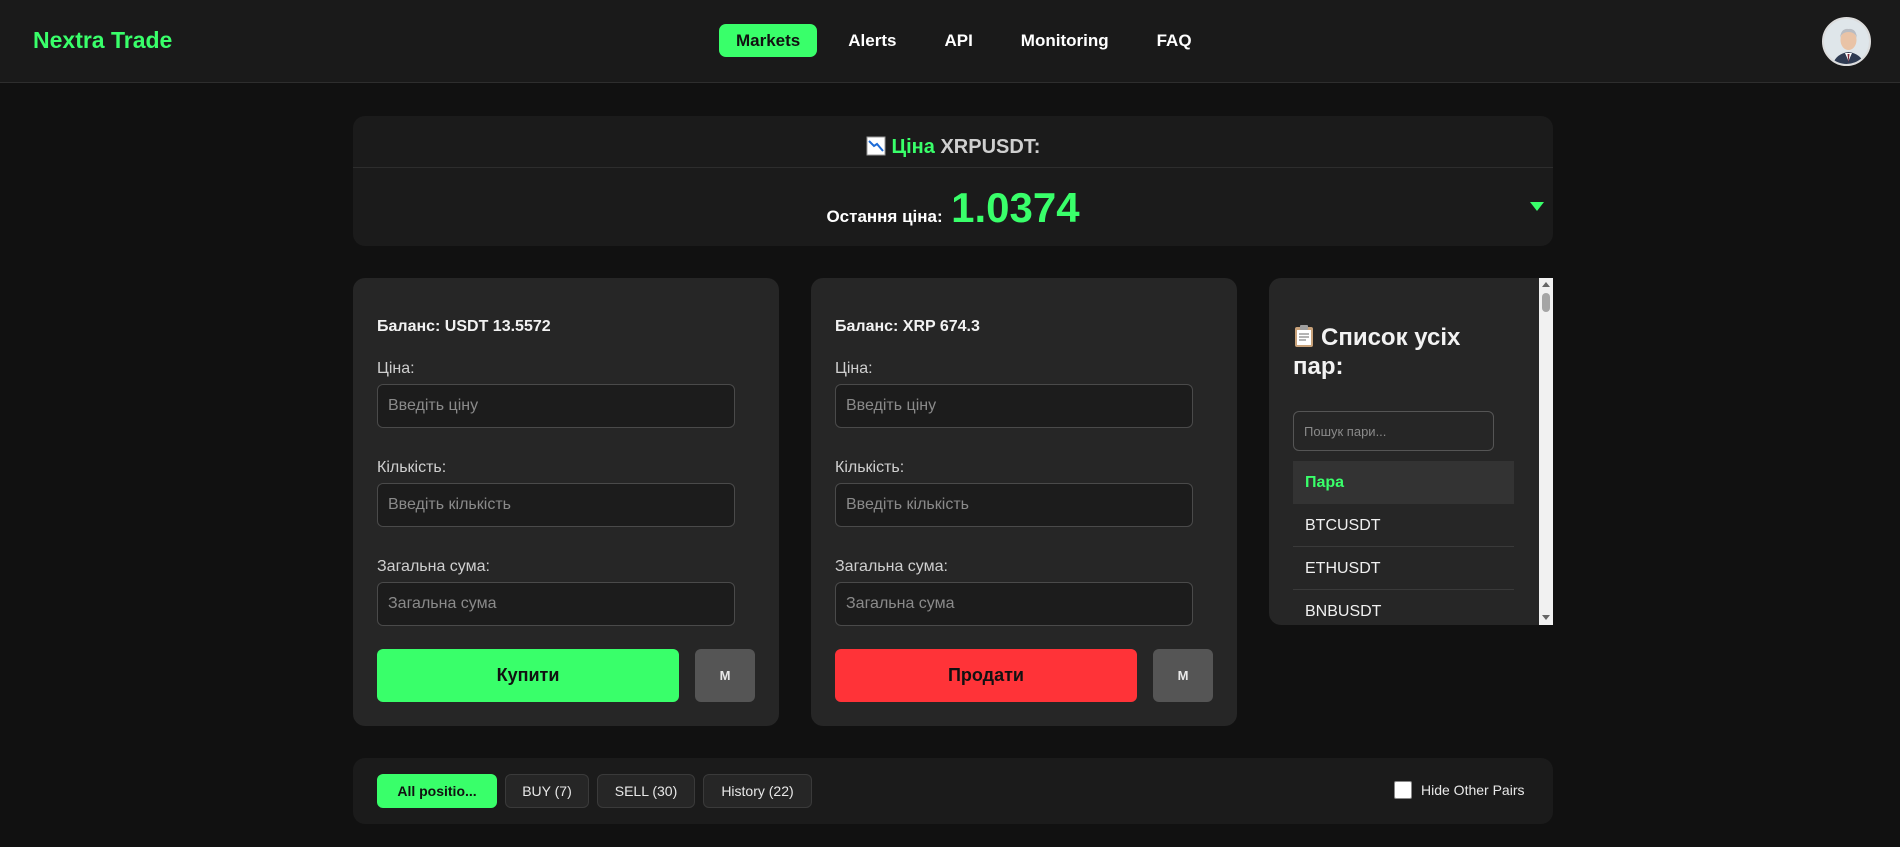  Describe the element at coordinates (1377, 352) in the screenshot. I see `pairs-title-text: Список усіх пар:` at that location.